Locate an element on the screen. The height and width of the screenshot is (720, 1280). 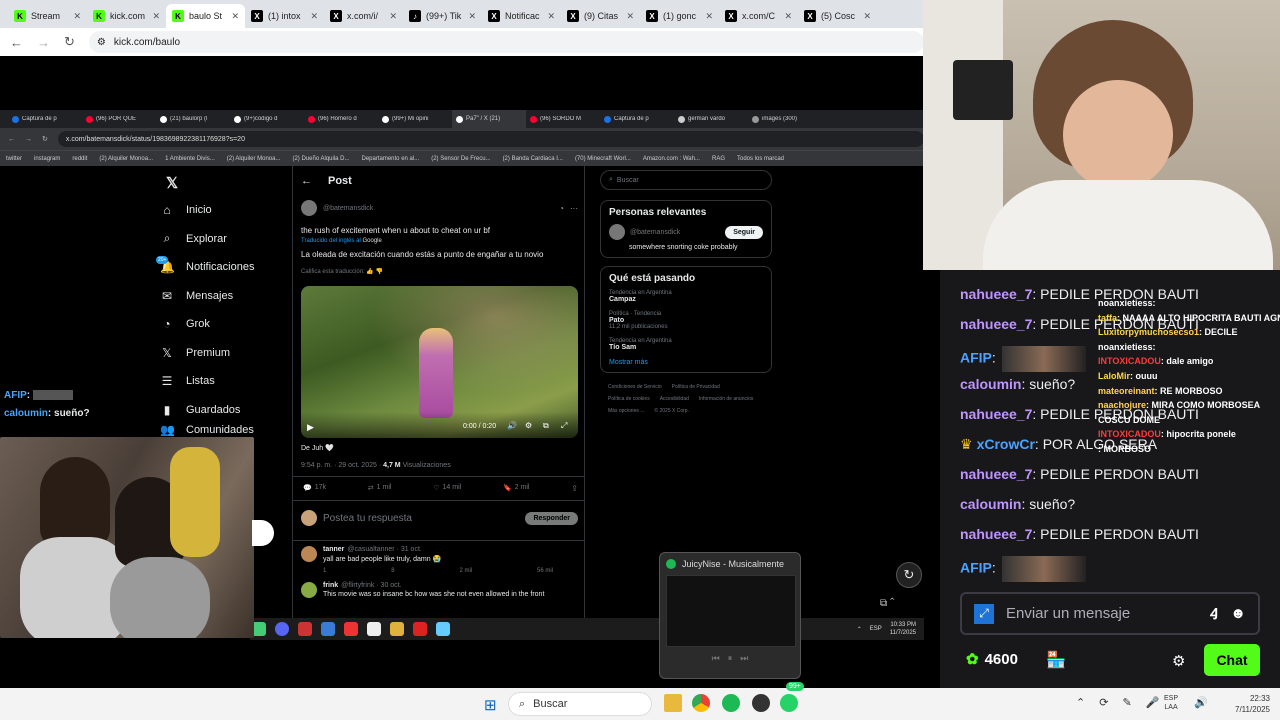
pause-icon: ⏸ is located at coordinates (730, 658).